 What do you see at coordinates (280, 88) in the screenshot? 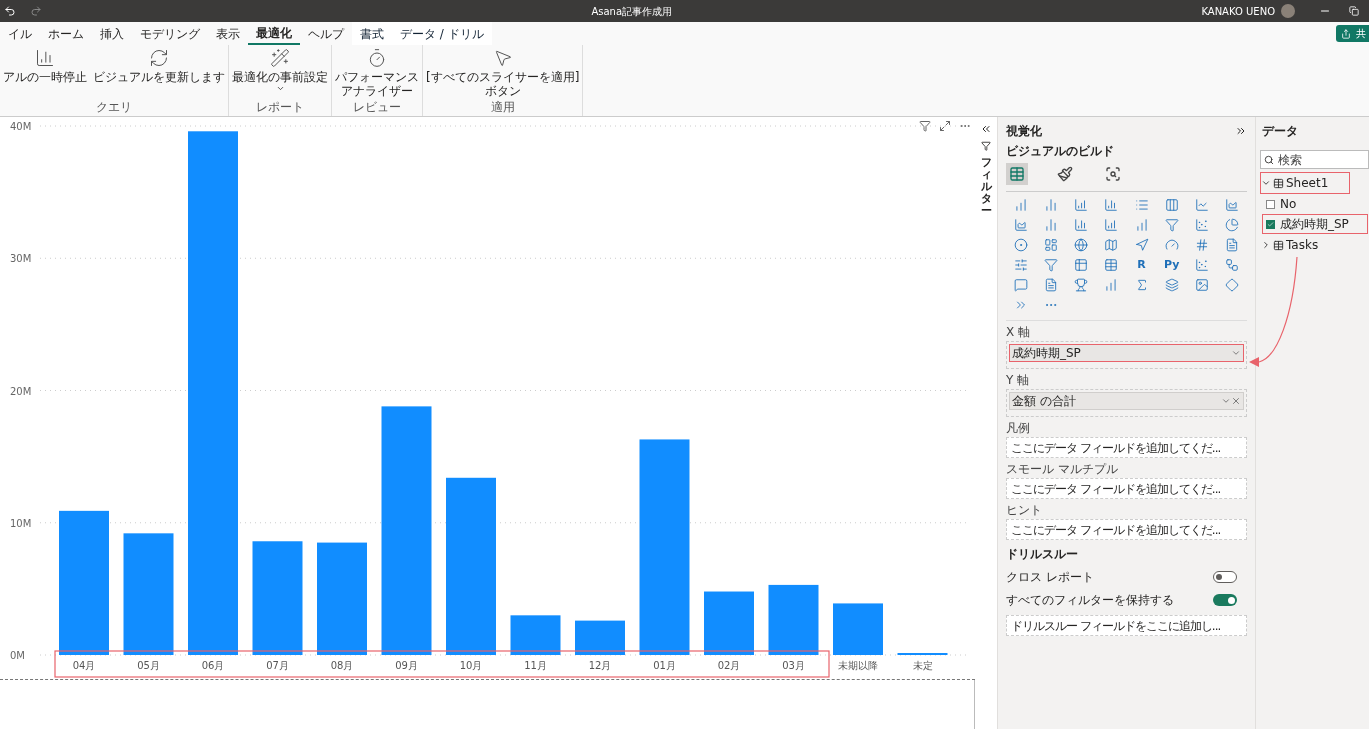
I see `caret-icon` at bounding box center [280, 88].